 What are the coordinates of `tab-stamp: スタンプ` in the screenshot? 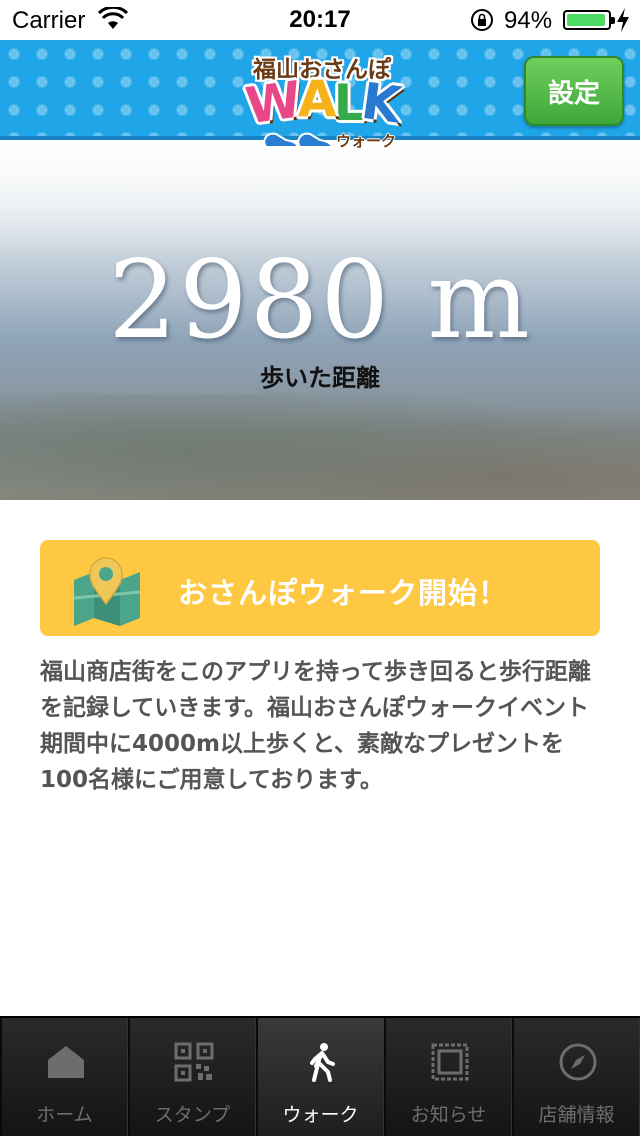 It's located at (192, 1077).